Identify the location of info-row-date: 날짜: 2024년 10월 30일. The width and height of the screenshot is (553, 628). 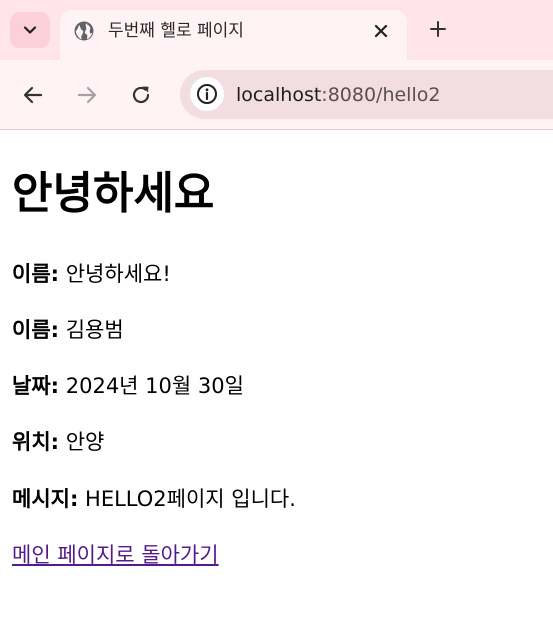
(128, 386).